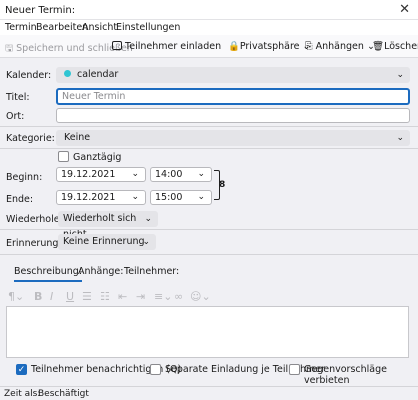 This screenshot has height=400, width=418. Describe the element at coordinates (101, 174) in the screenshot. I see `start-date-input: 19.12.2021 ⌄` at that location.